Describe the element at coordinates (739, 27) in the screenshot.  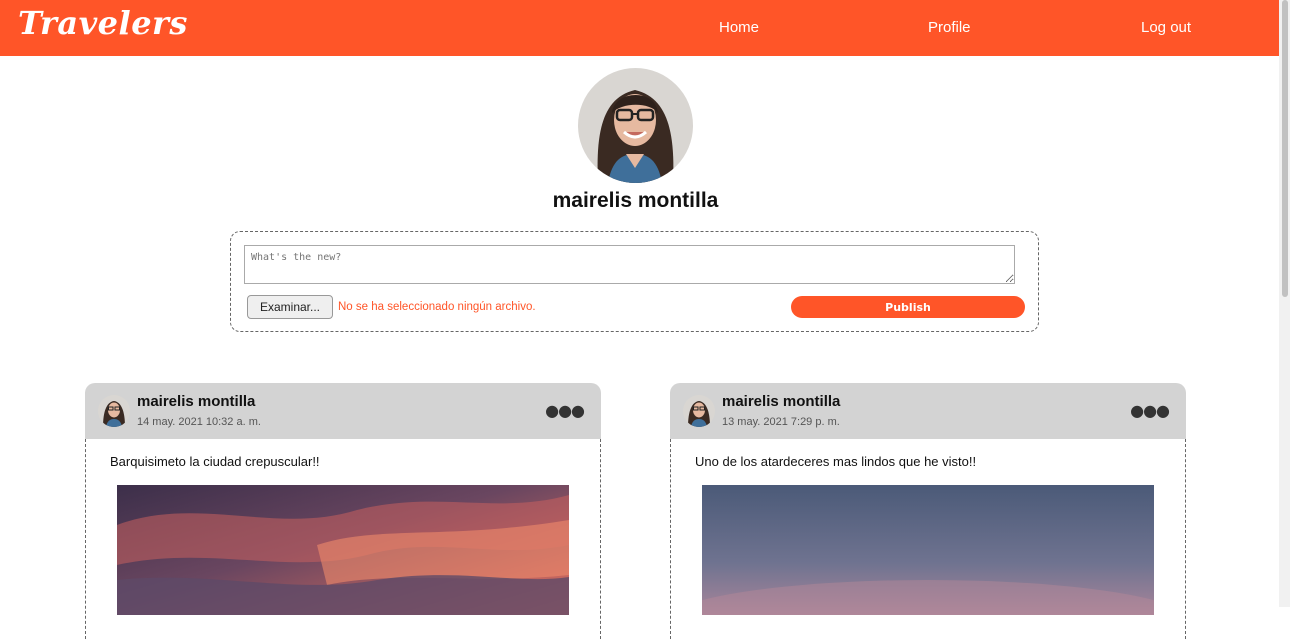
I see `nav-home-link: Home` at that location.